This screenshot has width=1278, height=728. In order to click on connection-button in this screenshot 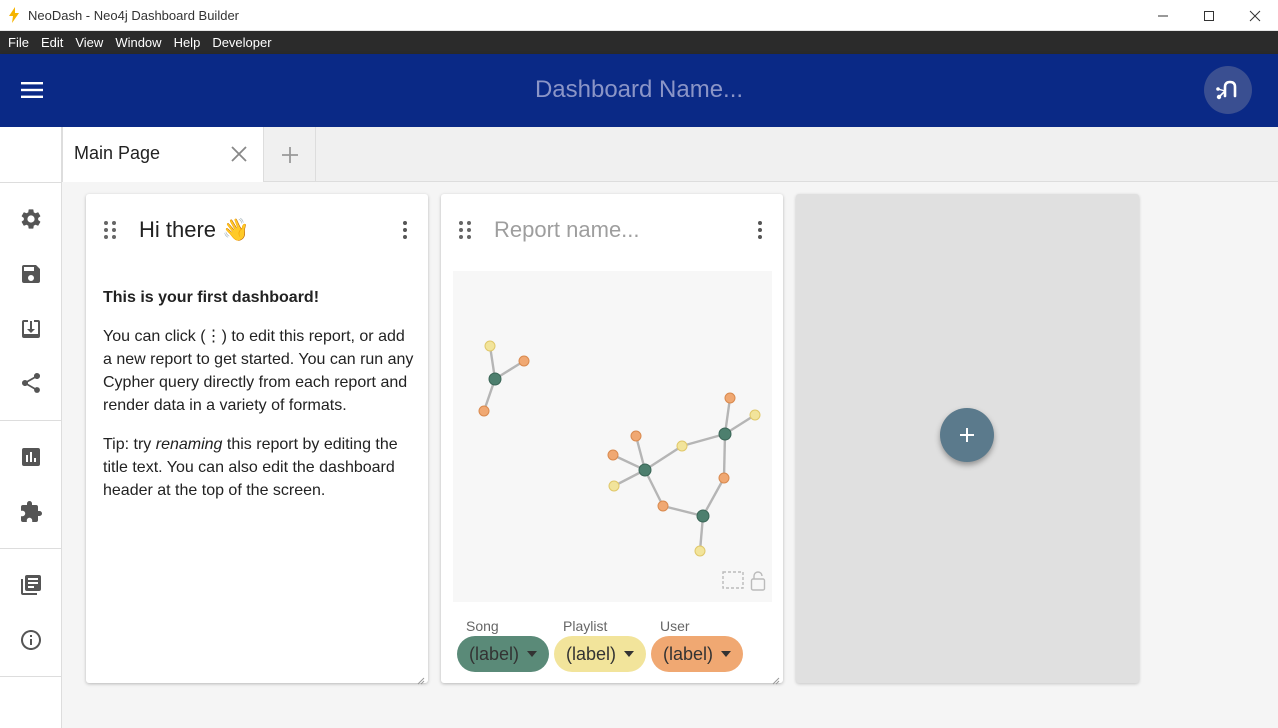, I will do `click(1228, 90)`.